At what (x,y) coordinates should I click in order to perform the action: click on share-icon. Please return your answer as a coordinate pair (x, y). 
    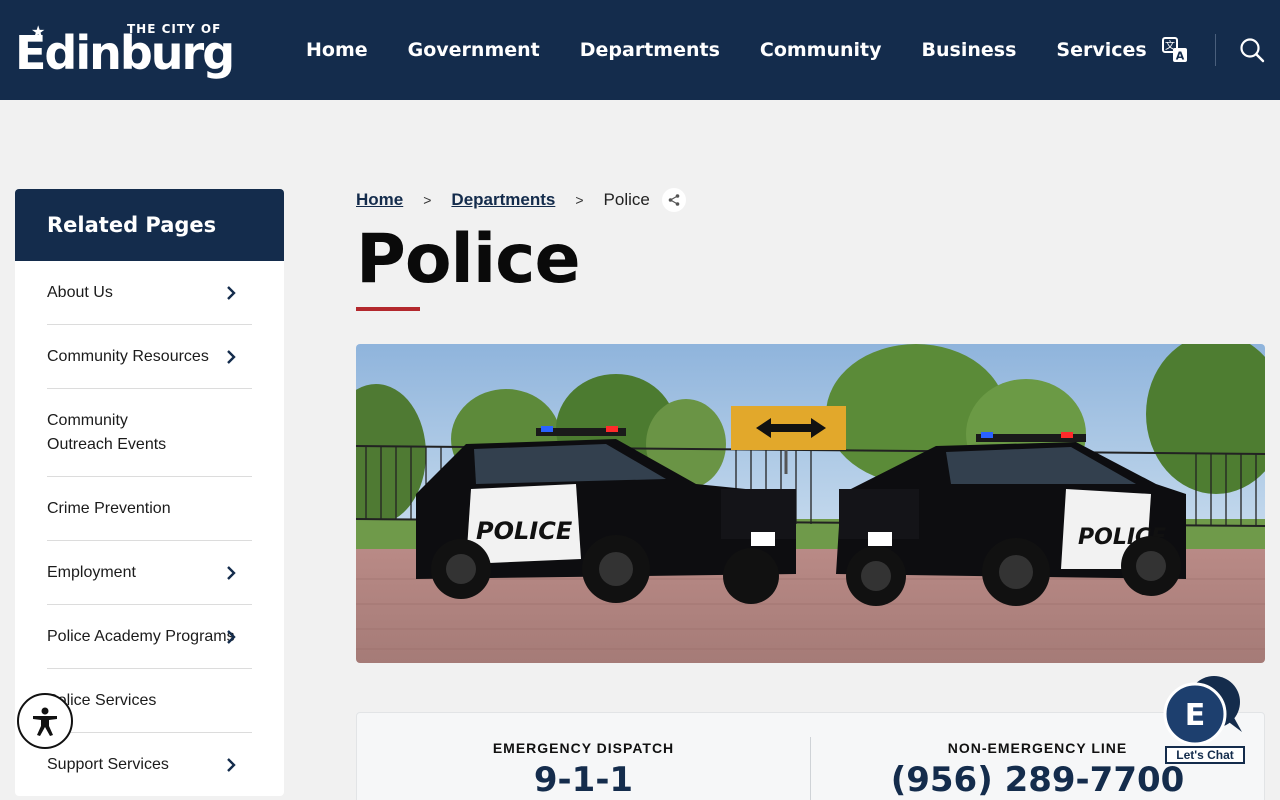
    Looking at the image, I should click on (673, 200).